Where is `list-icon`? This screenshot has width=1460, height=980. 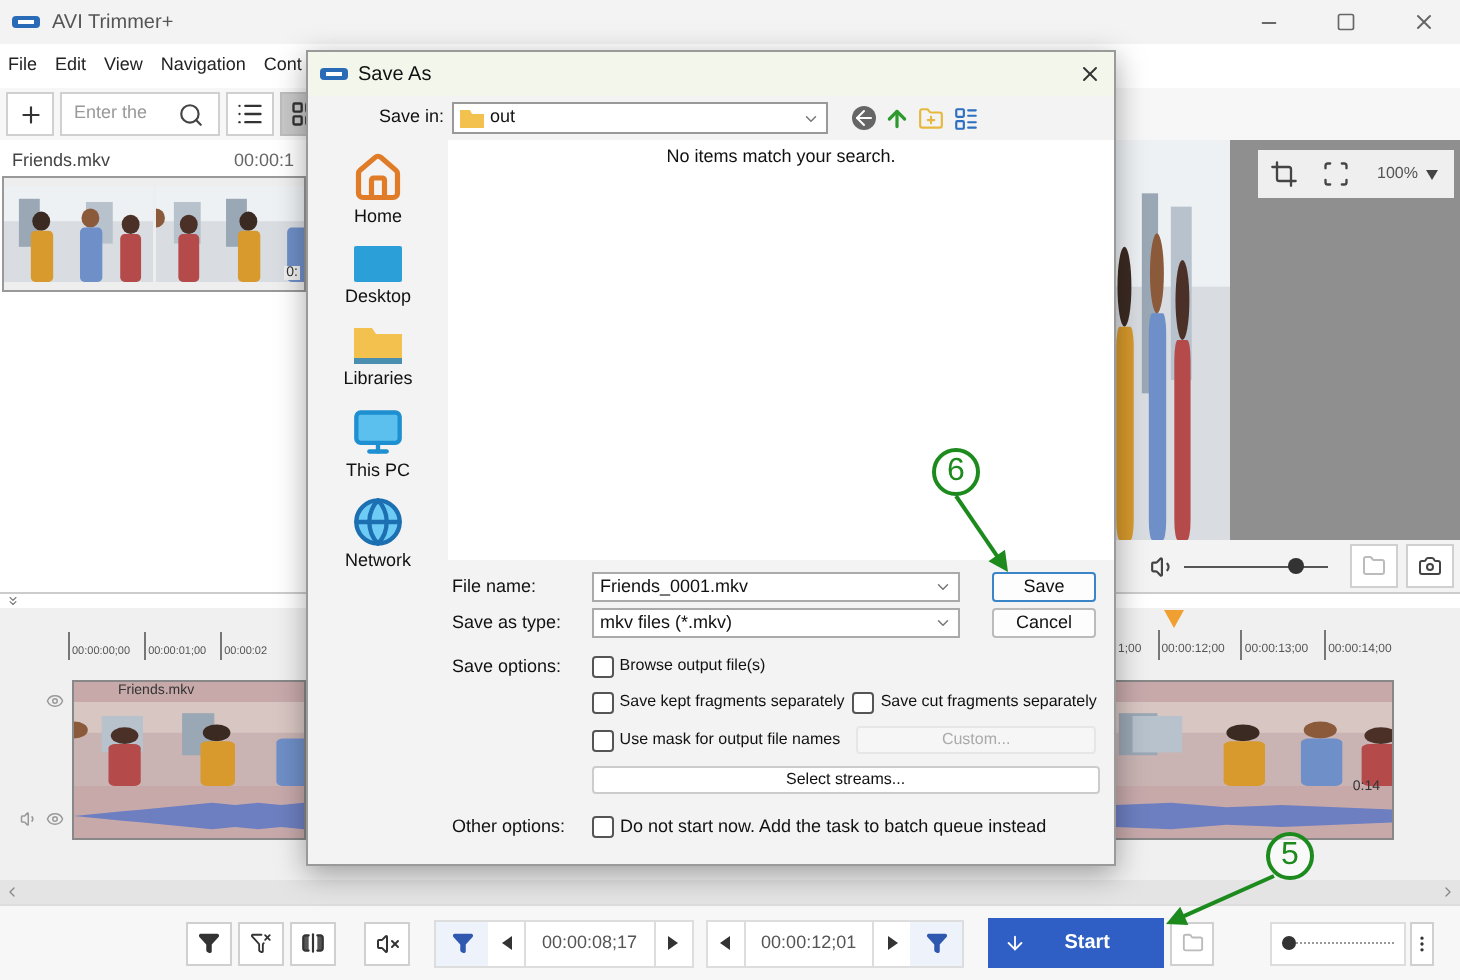 list-icon is located at coordinates (250, 114).